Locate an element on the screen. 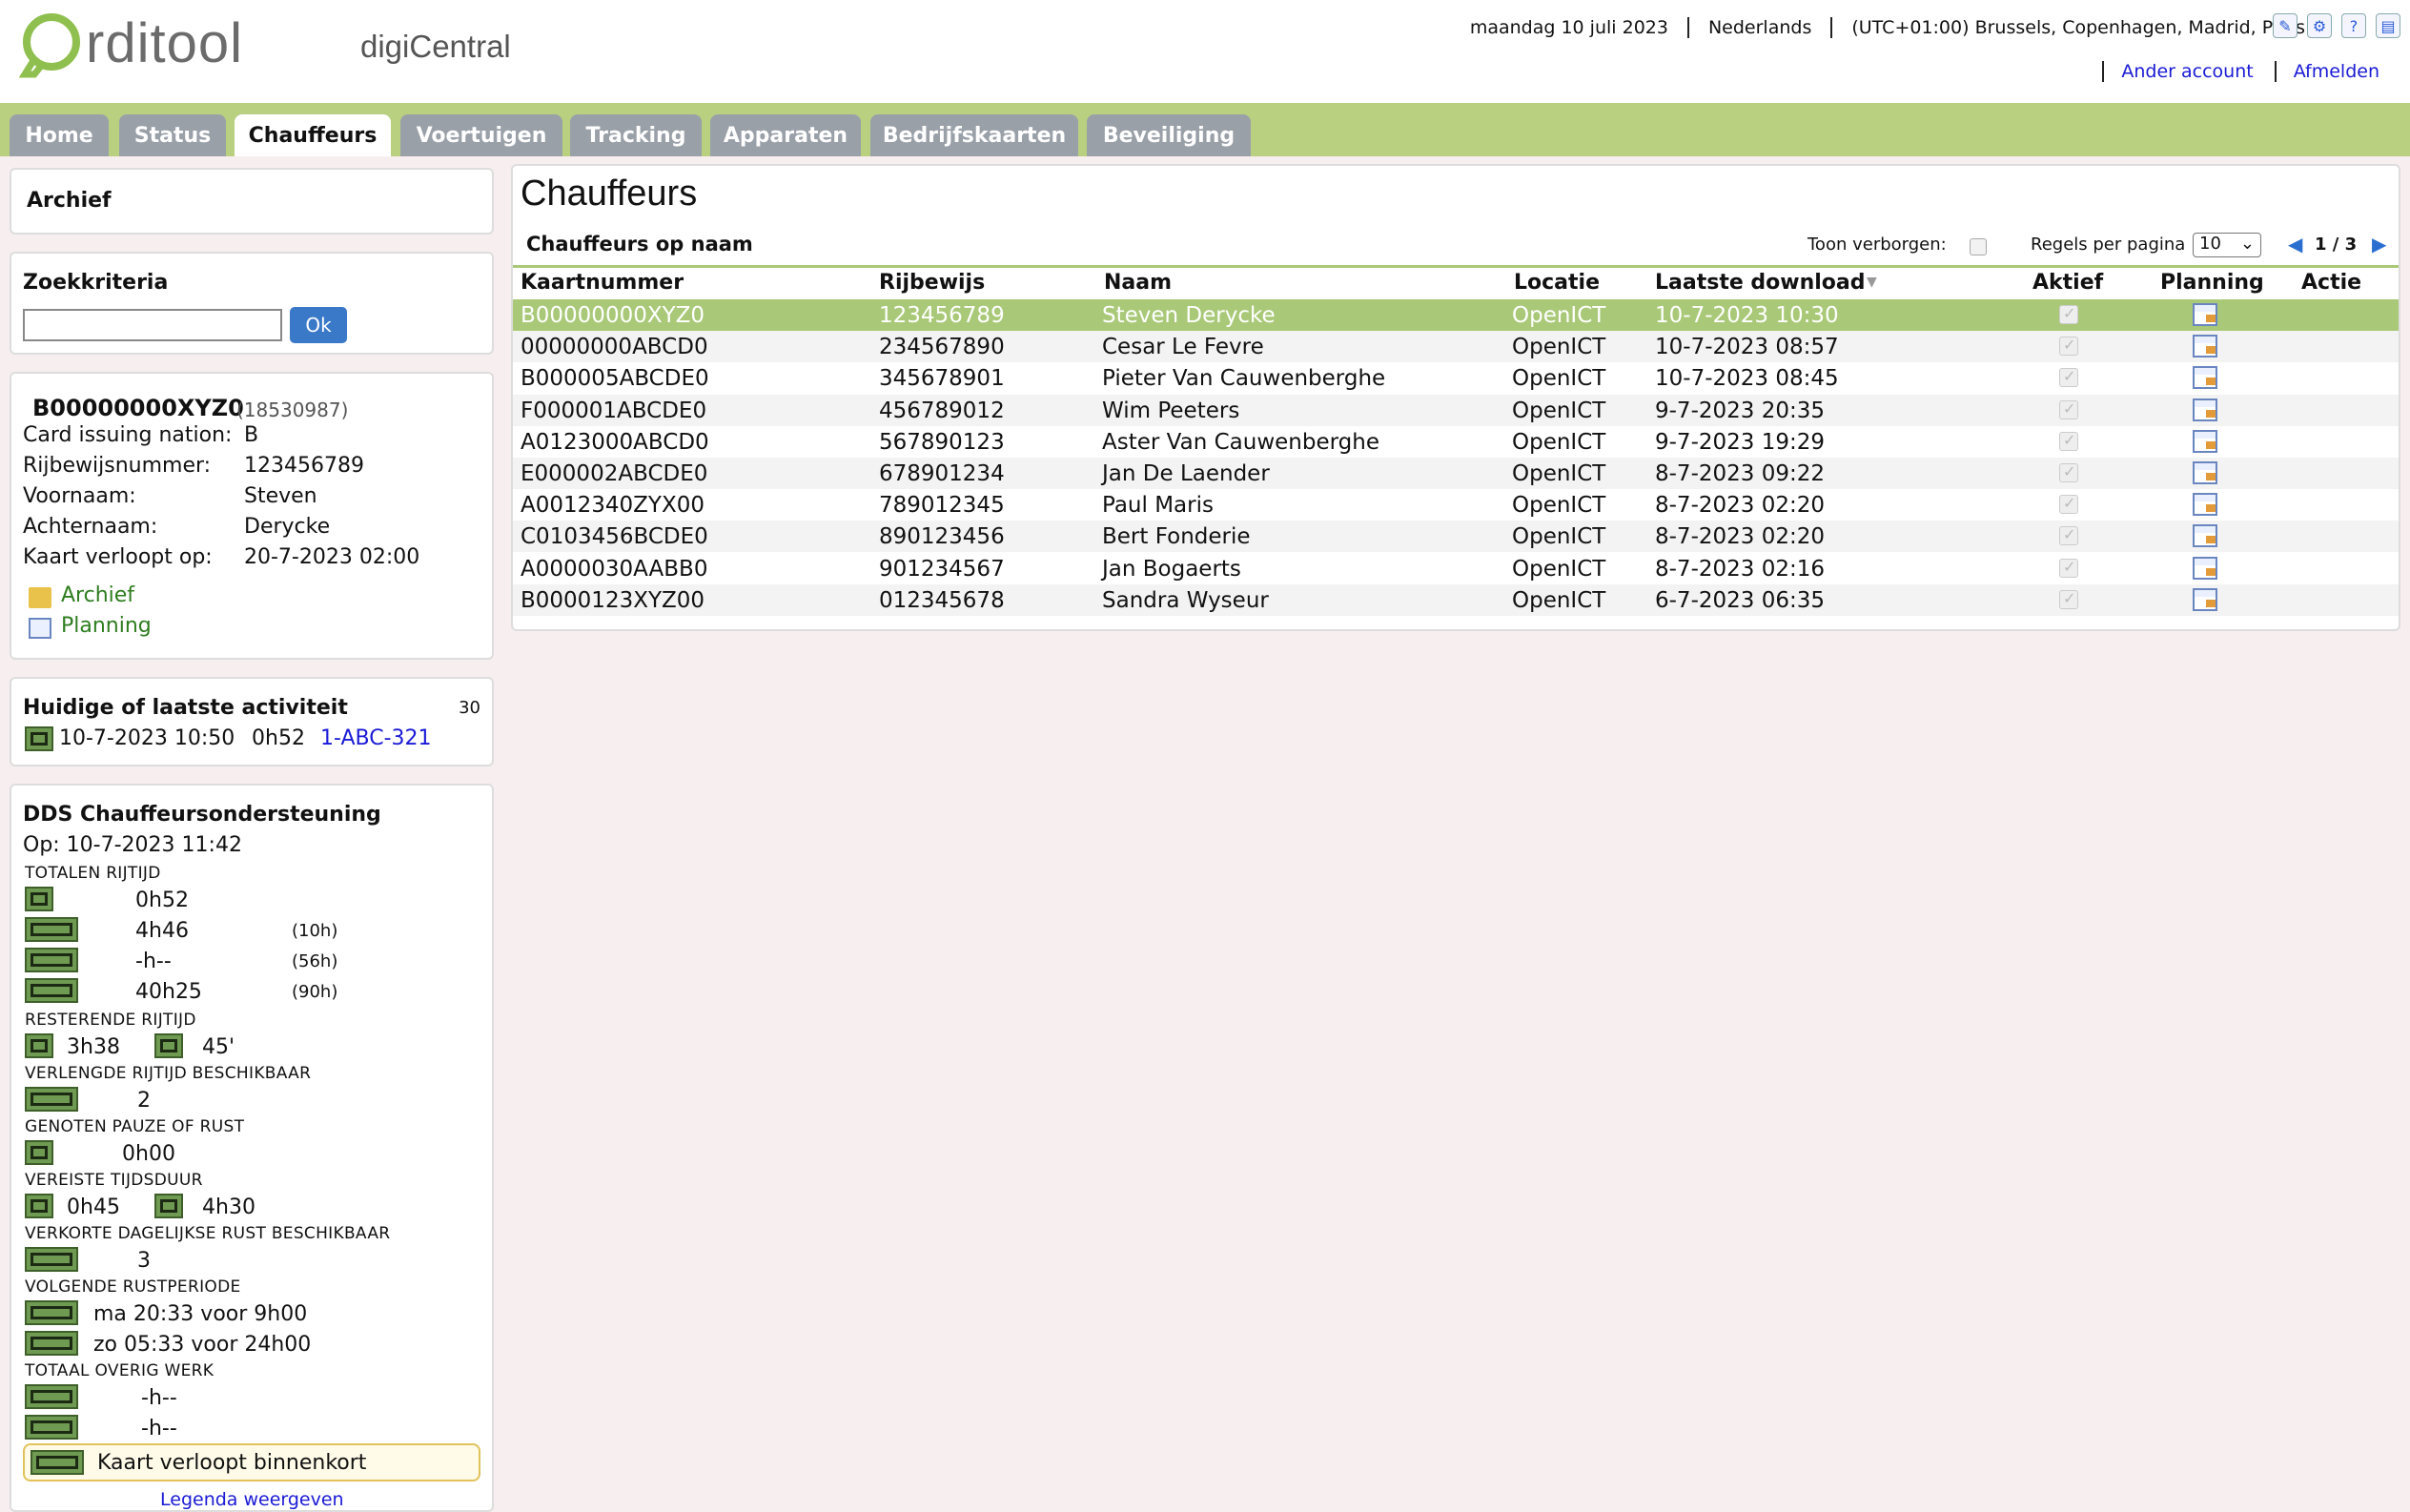  driving-activity-icon is located at coordinates (39, 738).